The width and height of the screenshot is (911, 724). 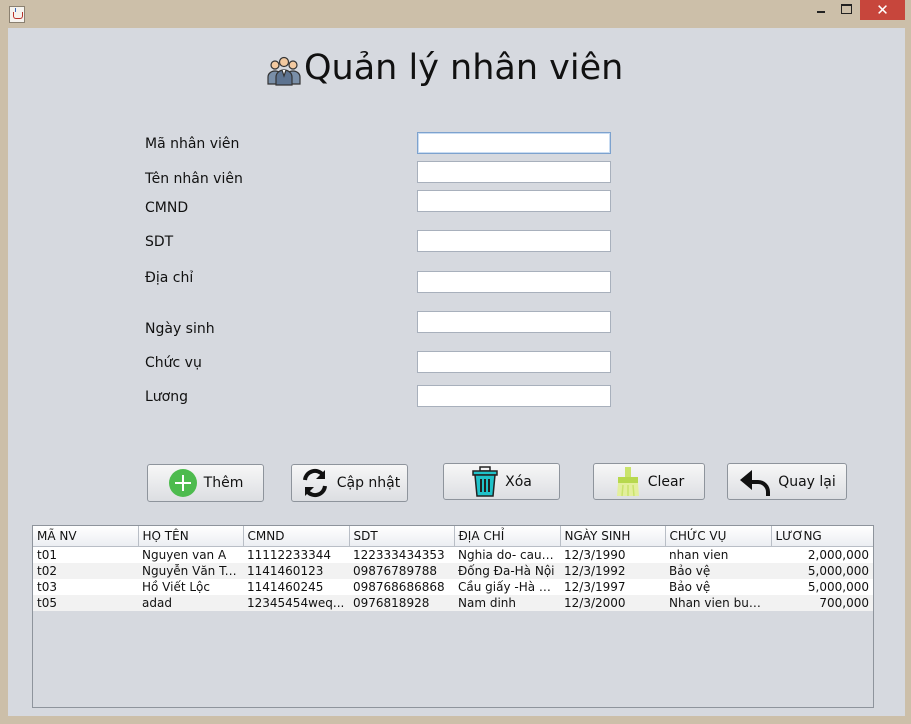 I want to click on close-icon: ✕, so click(x=882, y=10).